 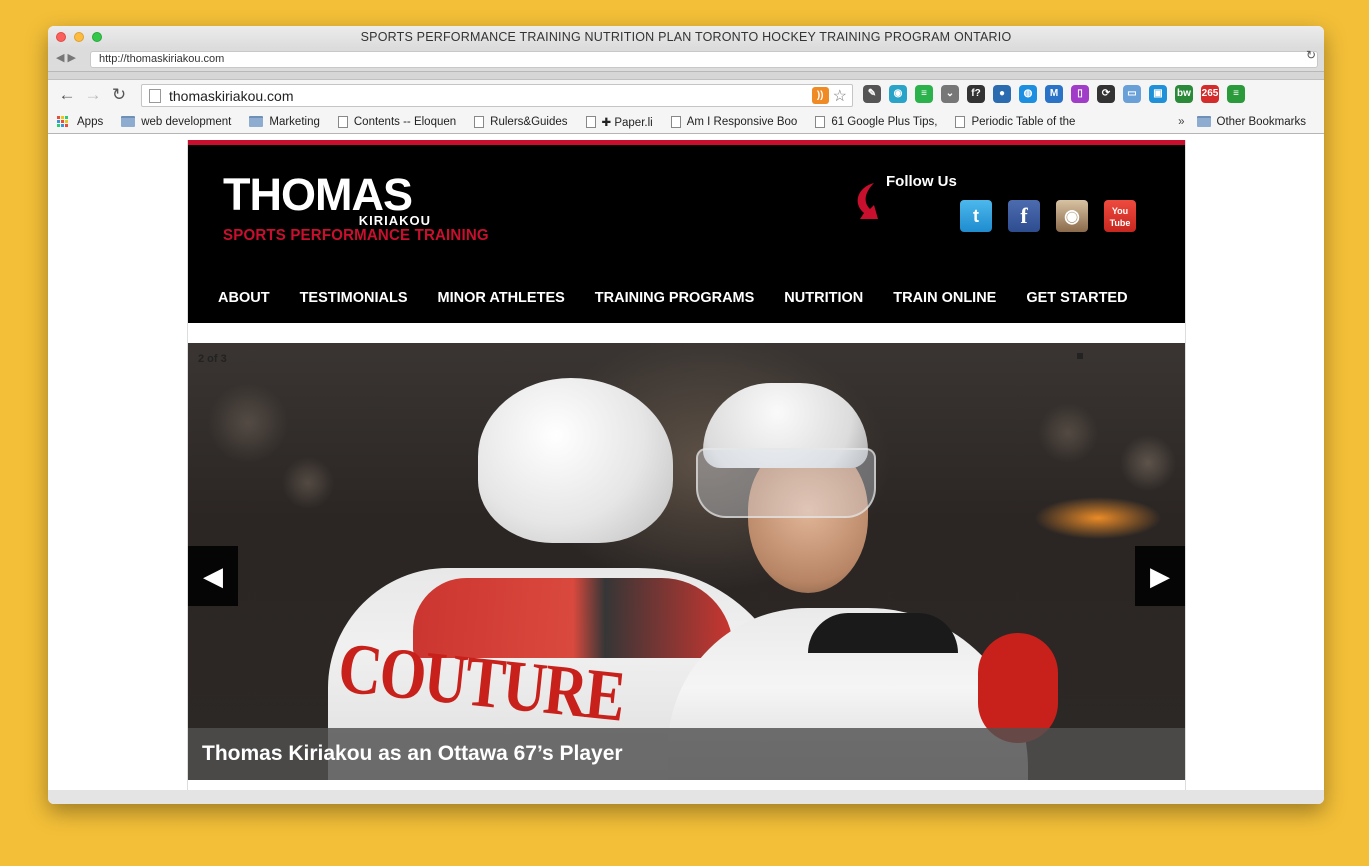 What do you see at coordinates (944, 298) in the screenshot?
I see `nav-item-train-online: TRAIN ONLINE` at bounding box center [944, 298].